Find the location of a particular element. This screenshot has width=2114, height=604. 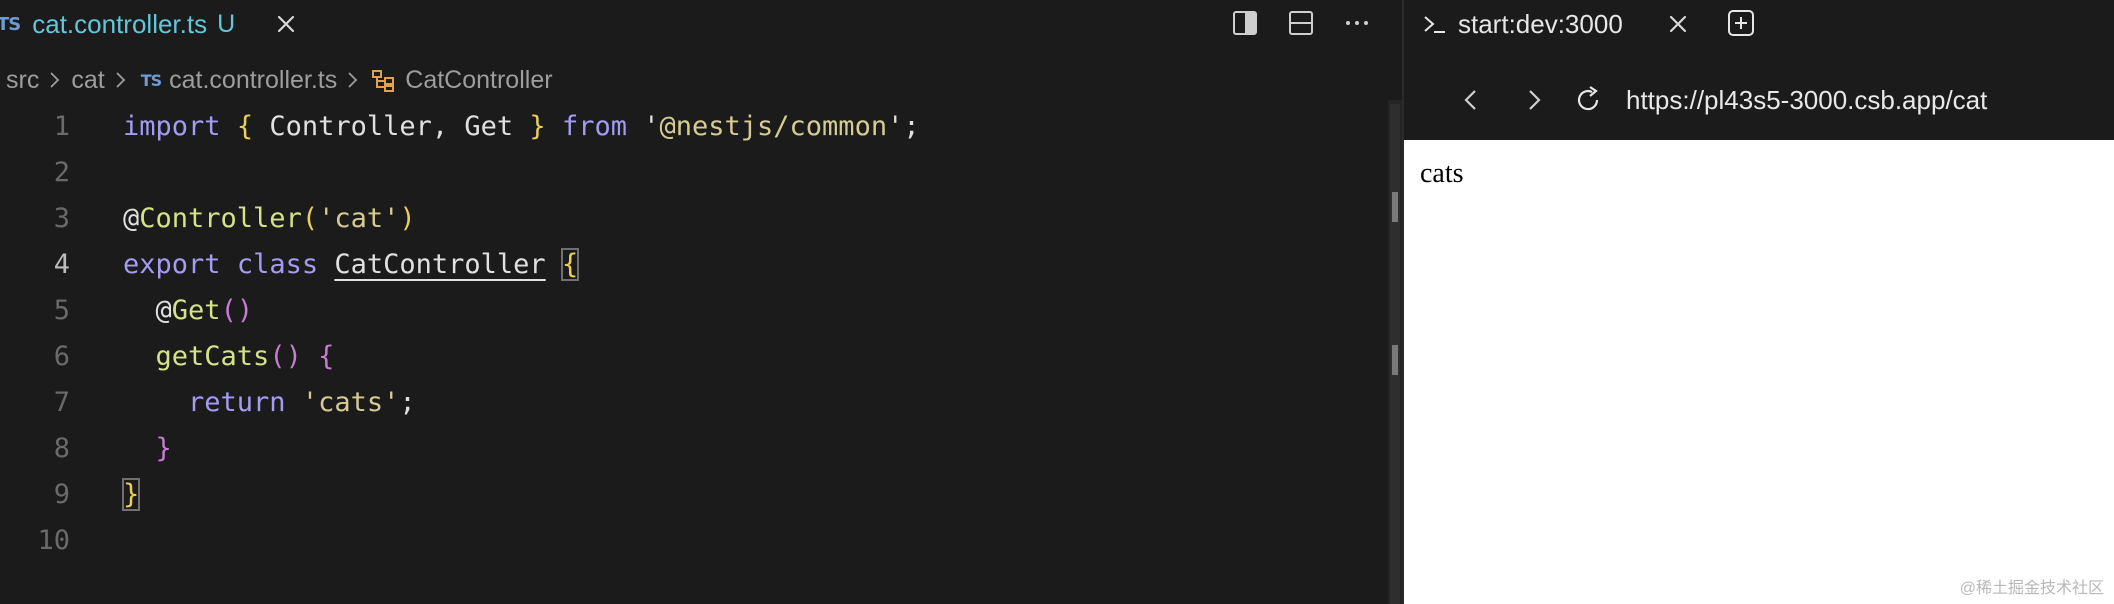

line-content: @Controller('cat') is located at coordinates (269, 219).